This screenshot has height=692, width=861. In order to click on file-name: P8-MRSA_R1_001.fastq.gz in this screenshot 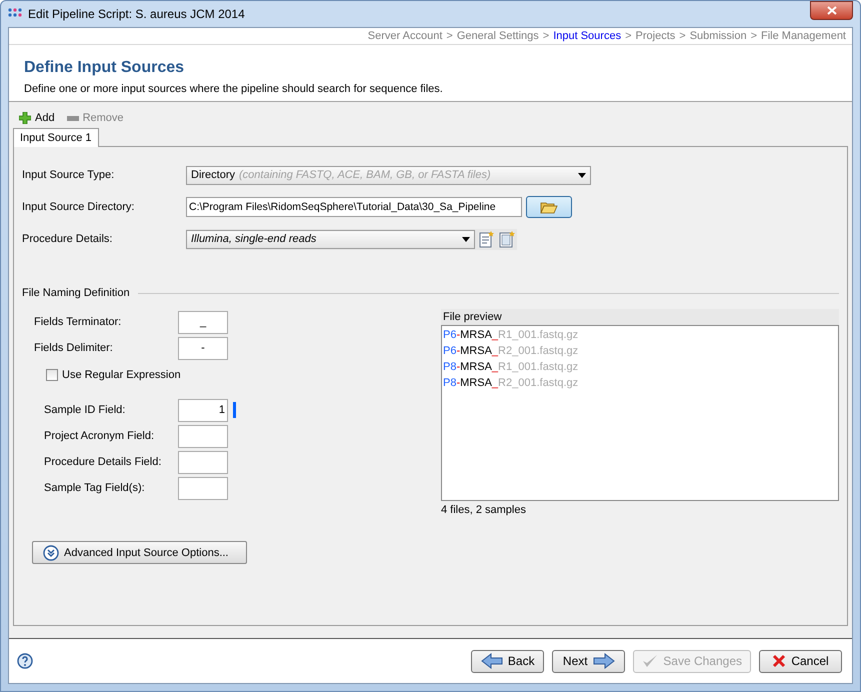, I will do `click(511, 367)`.